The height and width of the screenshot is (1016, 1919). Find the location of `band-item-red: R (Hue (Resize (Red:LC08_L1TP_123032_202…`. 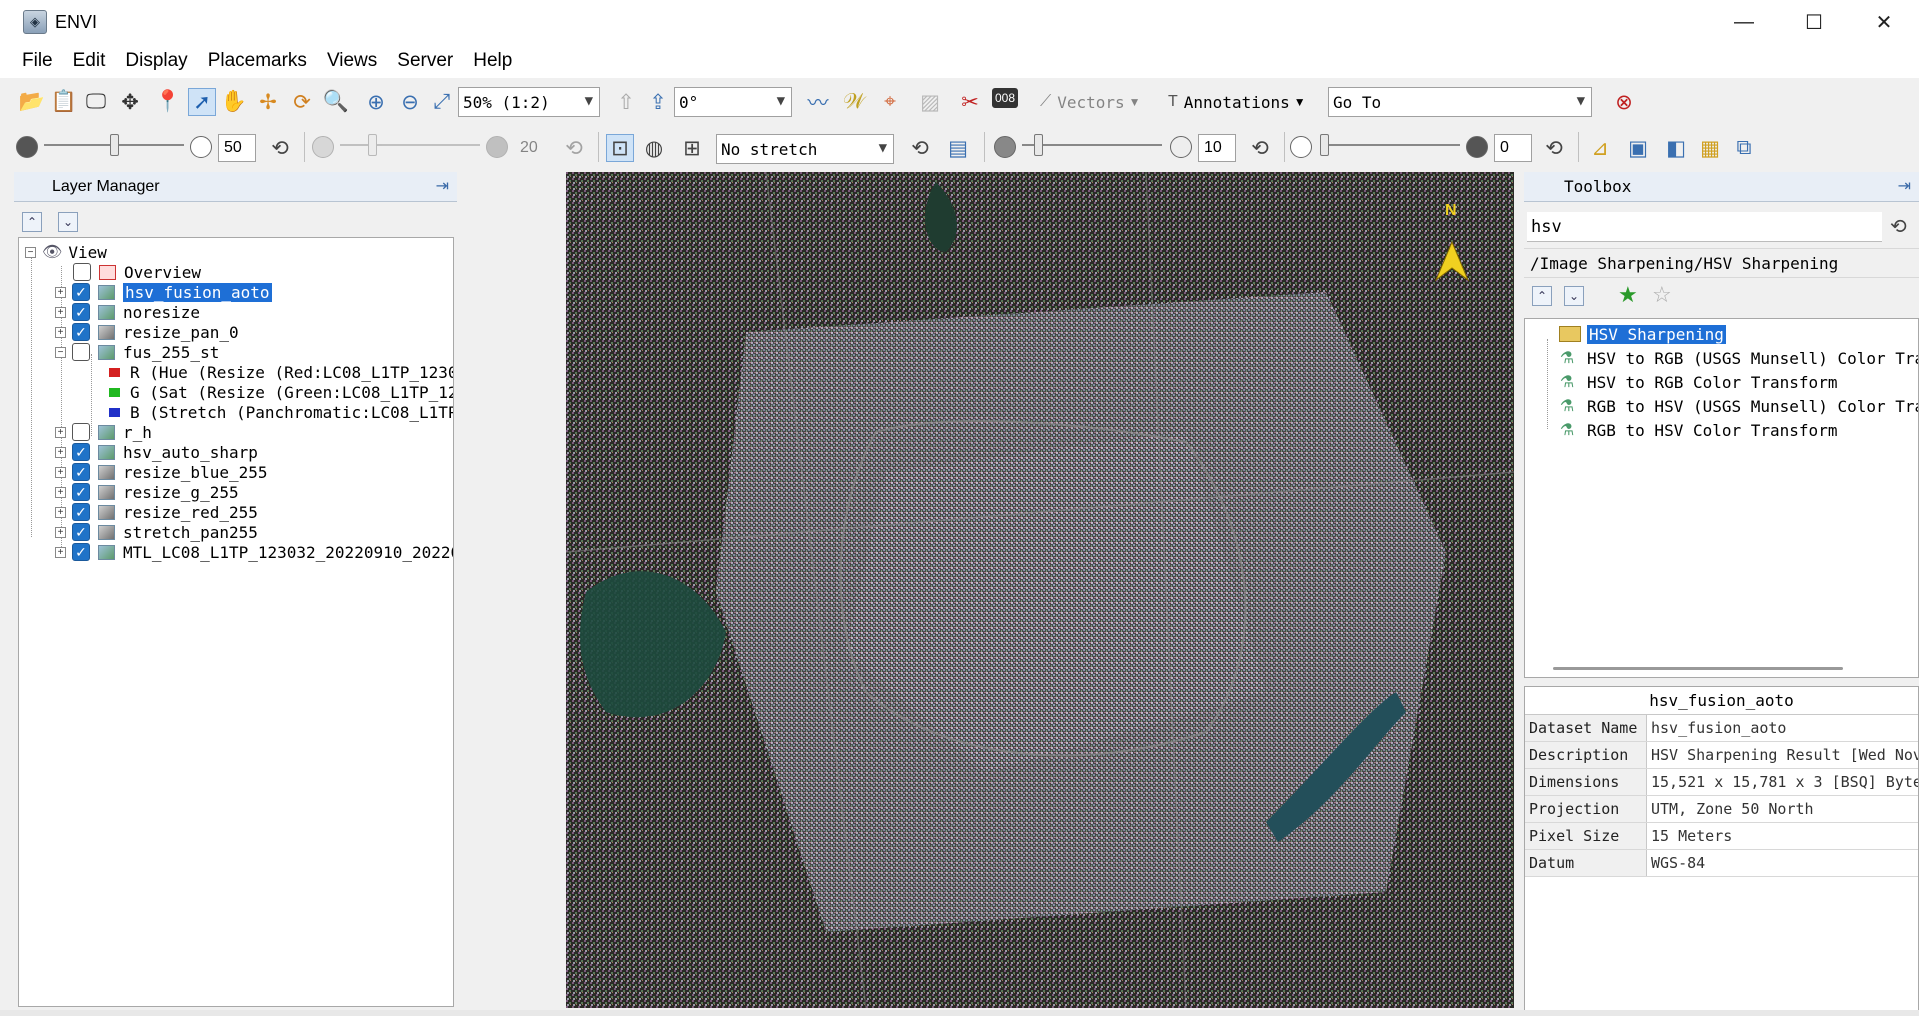

band-item-red: R (Hue (Resize (Red:LC08_L1TP_123032_202… is located at coordinates (281, 372).